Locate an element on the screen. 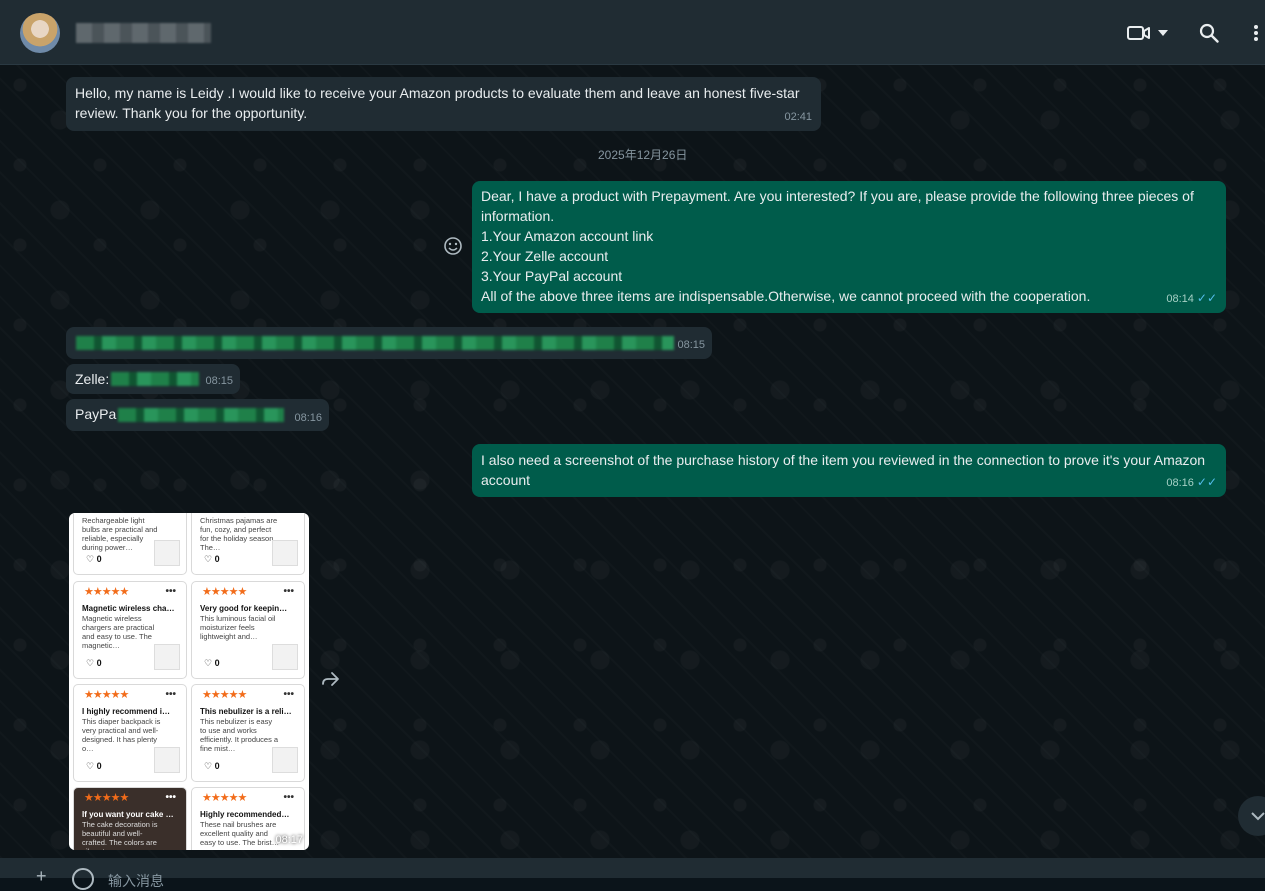  message-bubble-incoming: Zelle: 08:15 is located at coordinates (153, 379).